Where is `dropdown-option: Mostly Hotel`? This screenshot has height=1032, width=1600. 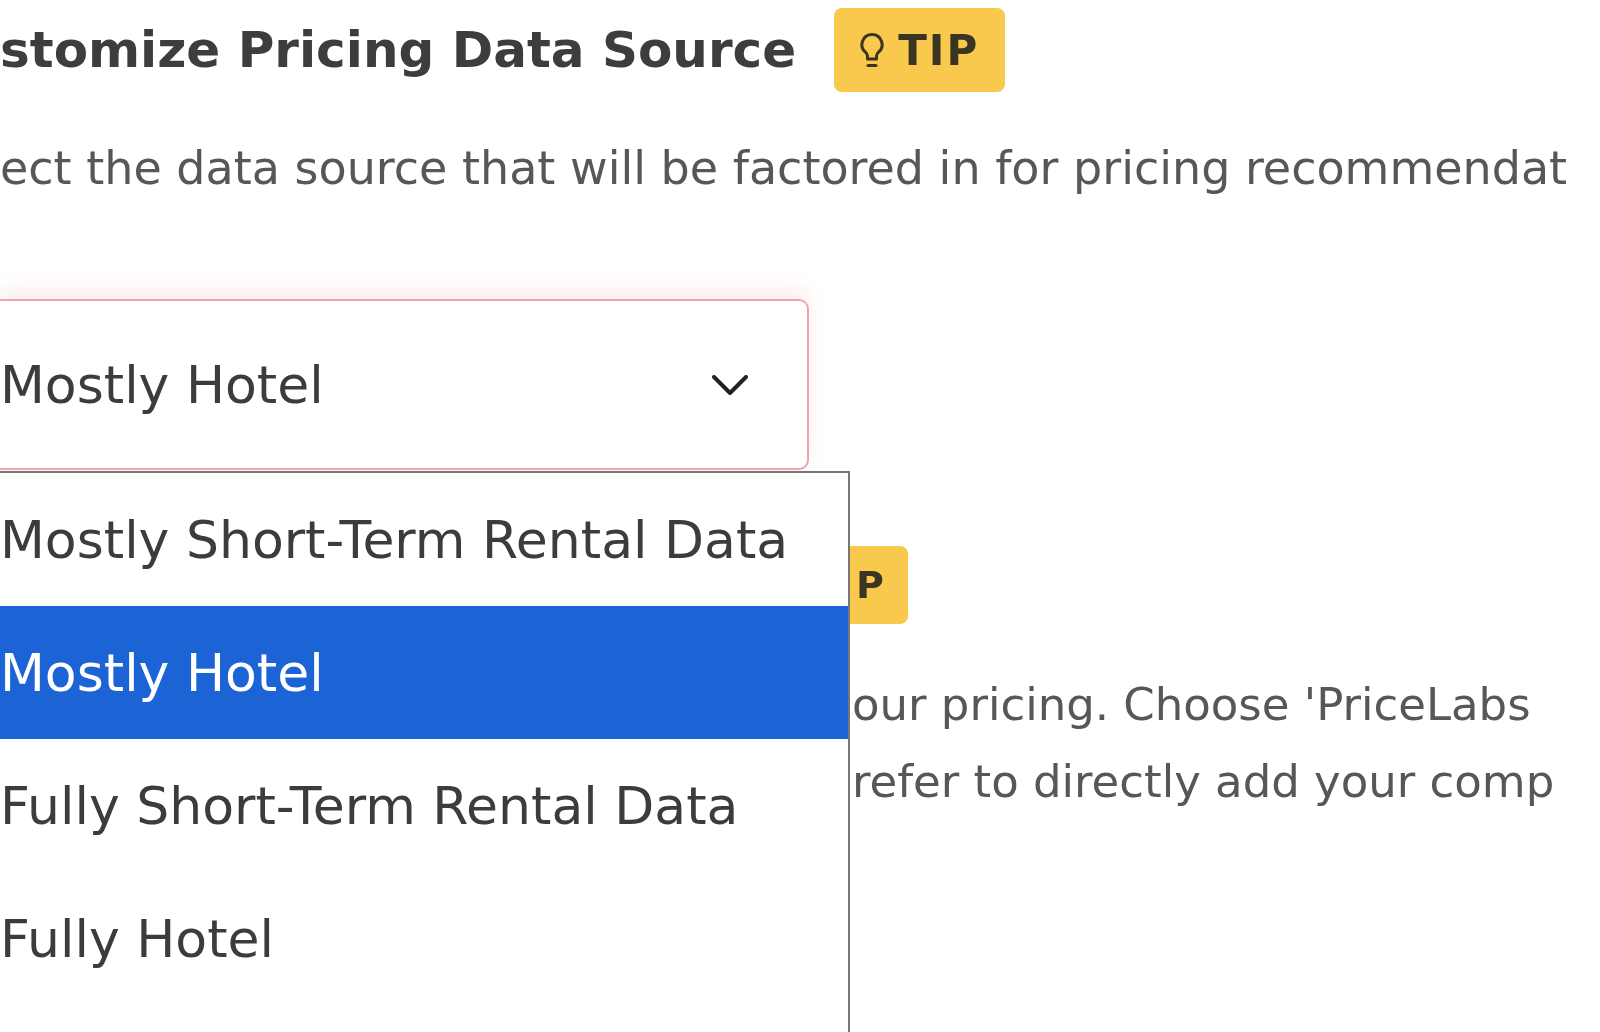
dropdown-option: Mostly Hotel is located at coordinates (424, 672).